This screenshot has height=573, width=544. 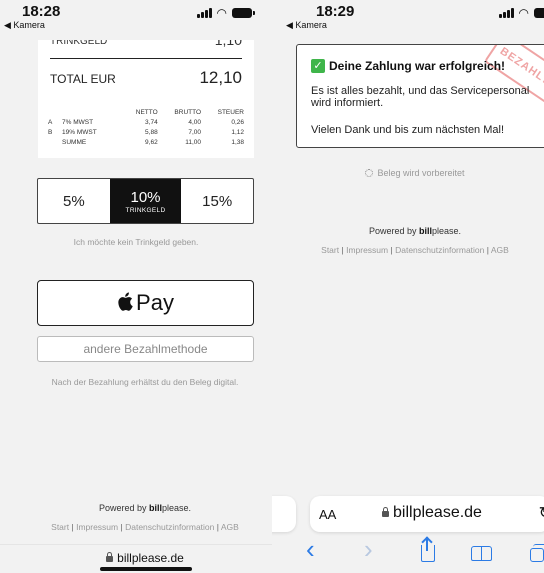 What do you see at coordinates (421, 173) in the screenshot?
I see `preparing-text: Beleg wird vorbereitet` at bounding box center [421, 173].